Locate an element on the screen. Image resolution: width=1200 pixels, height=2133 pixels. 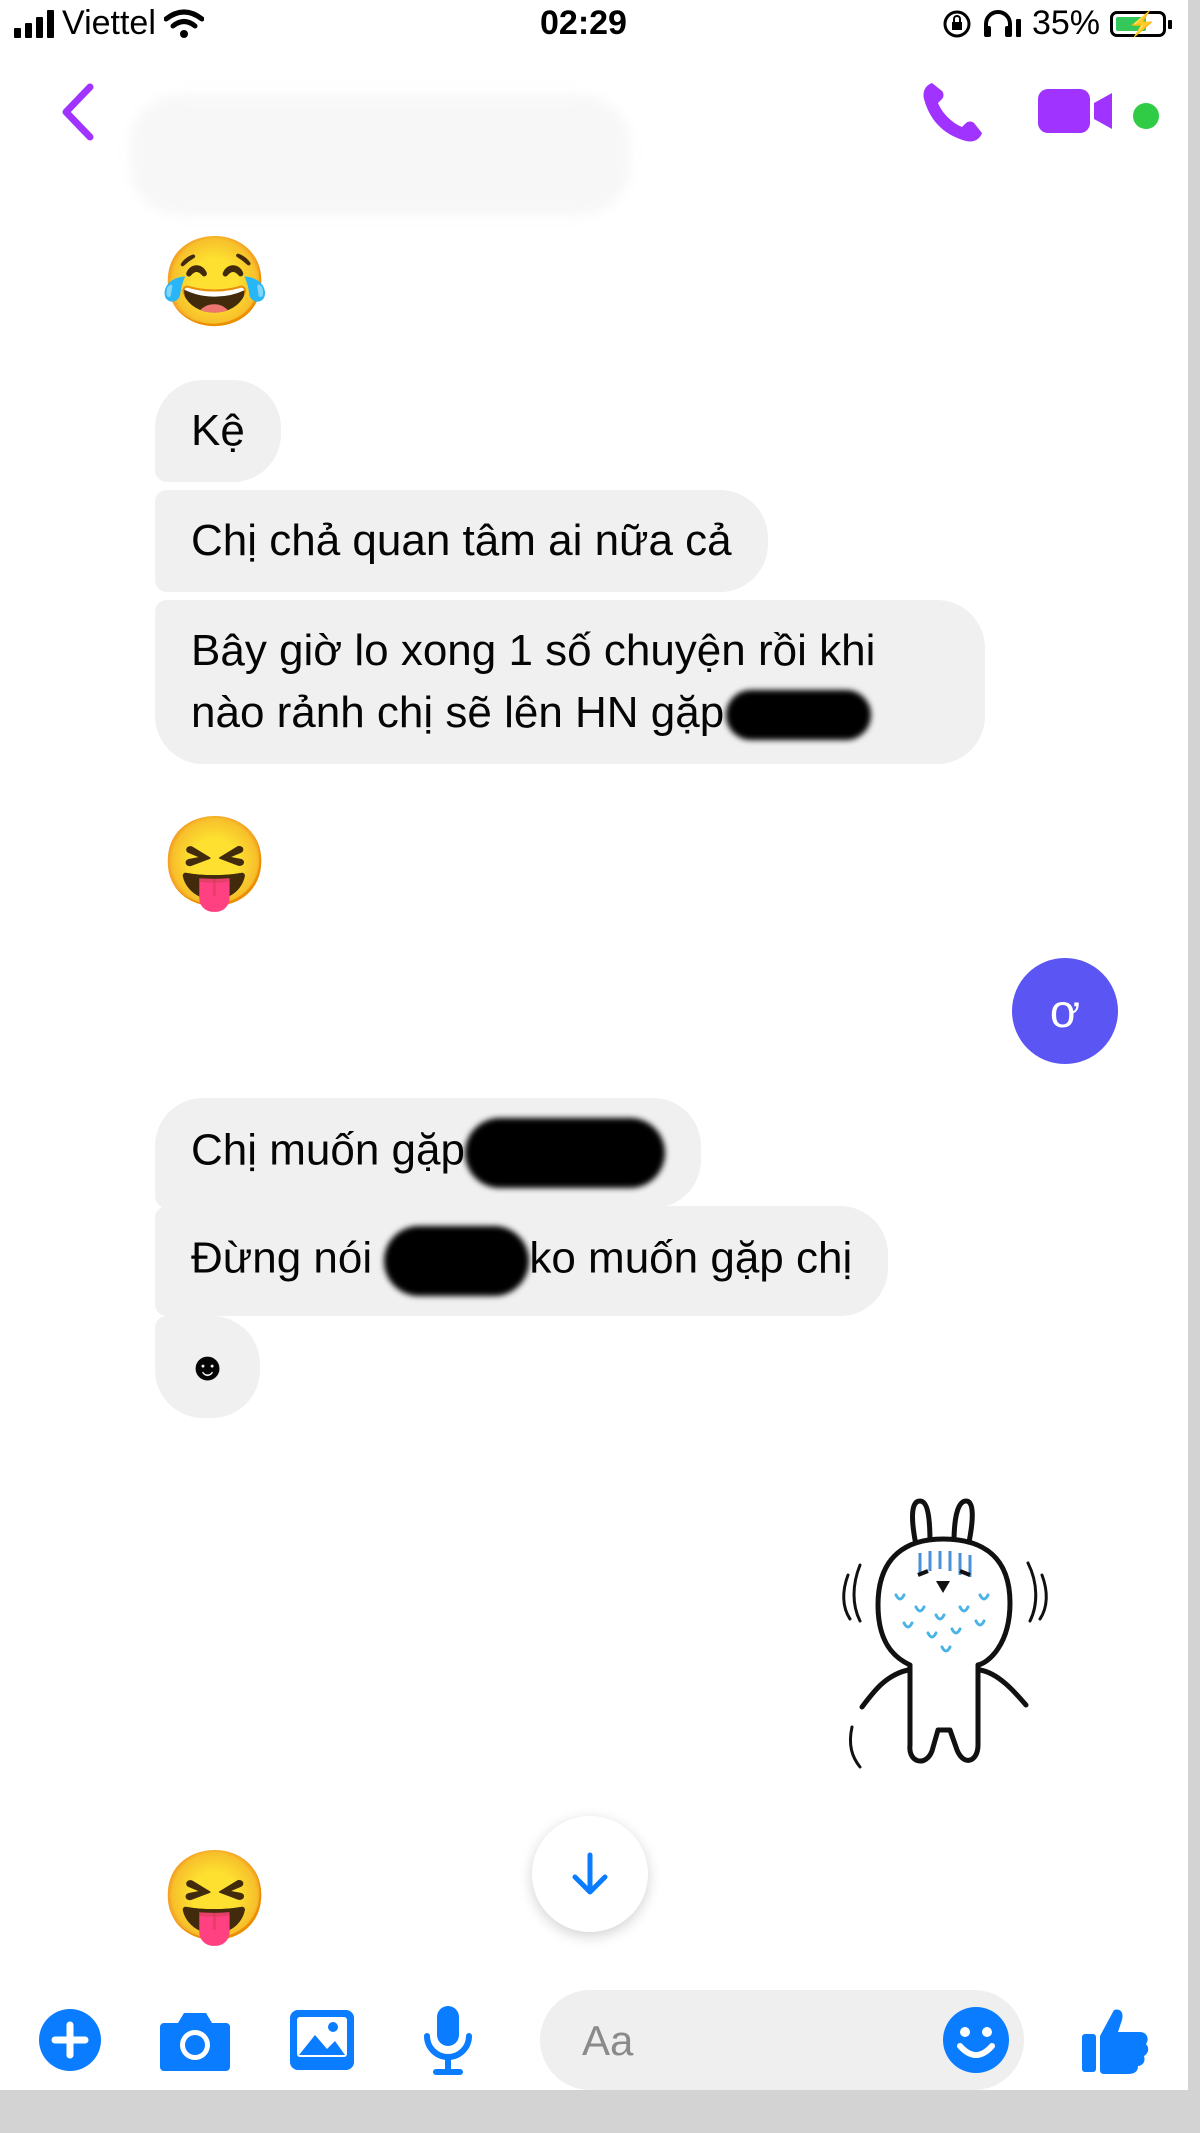
message-text: Đừng nói is located at coordinates (282, 1258).